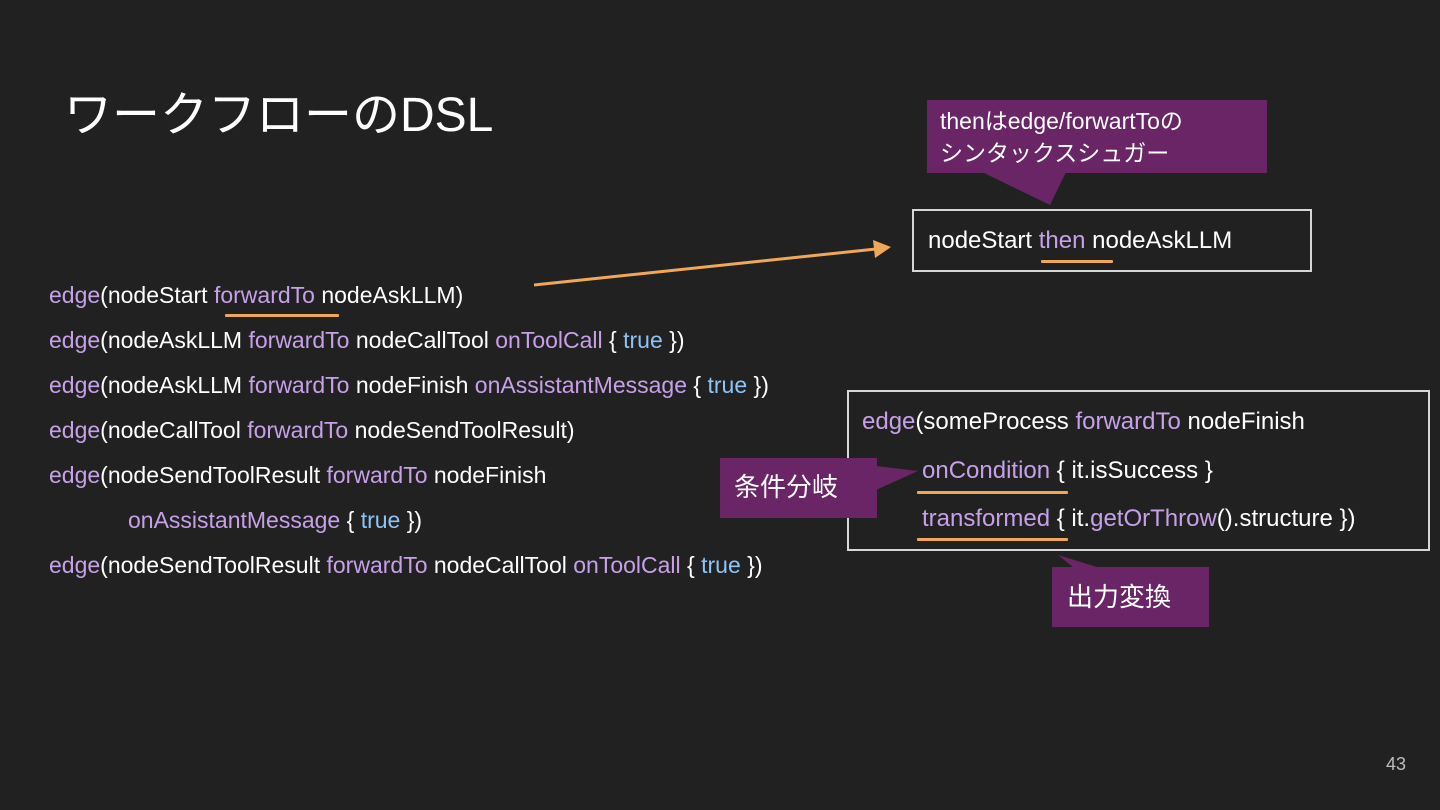 The width and height of the screenshot is (1440, 810). I want to click on code-token: onCondition, so click(986, 470).